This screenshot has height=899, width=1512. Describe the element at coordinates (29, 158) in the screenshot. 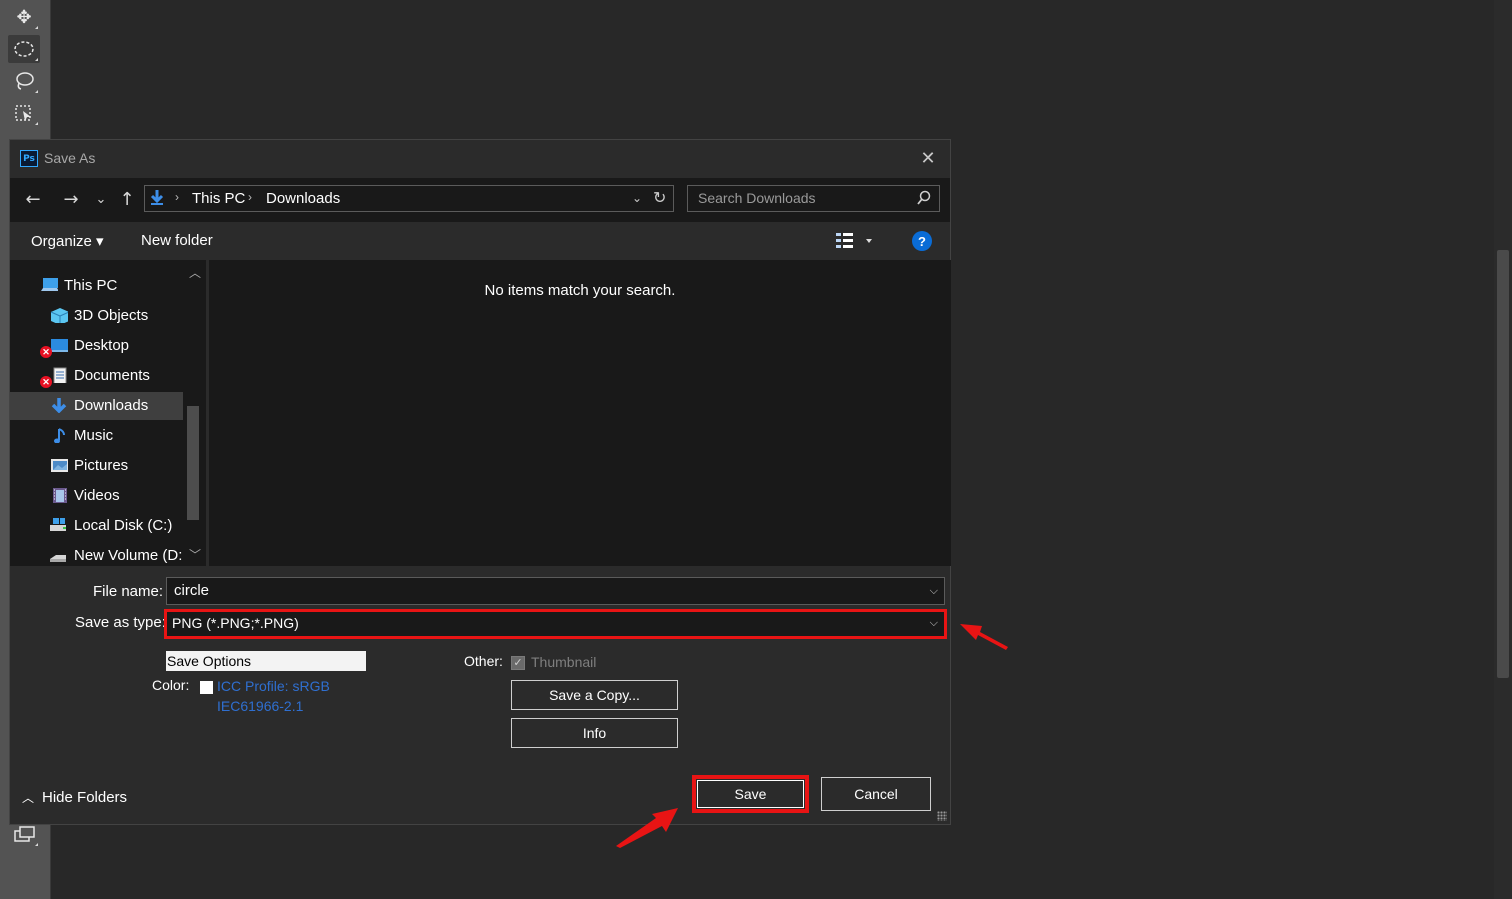

I see `photoshop-logo-icon: Ps` at that location.